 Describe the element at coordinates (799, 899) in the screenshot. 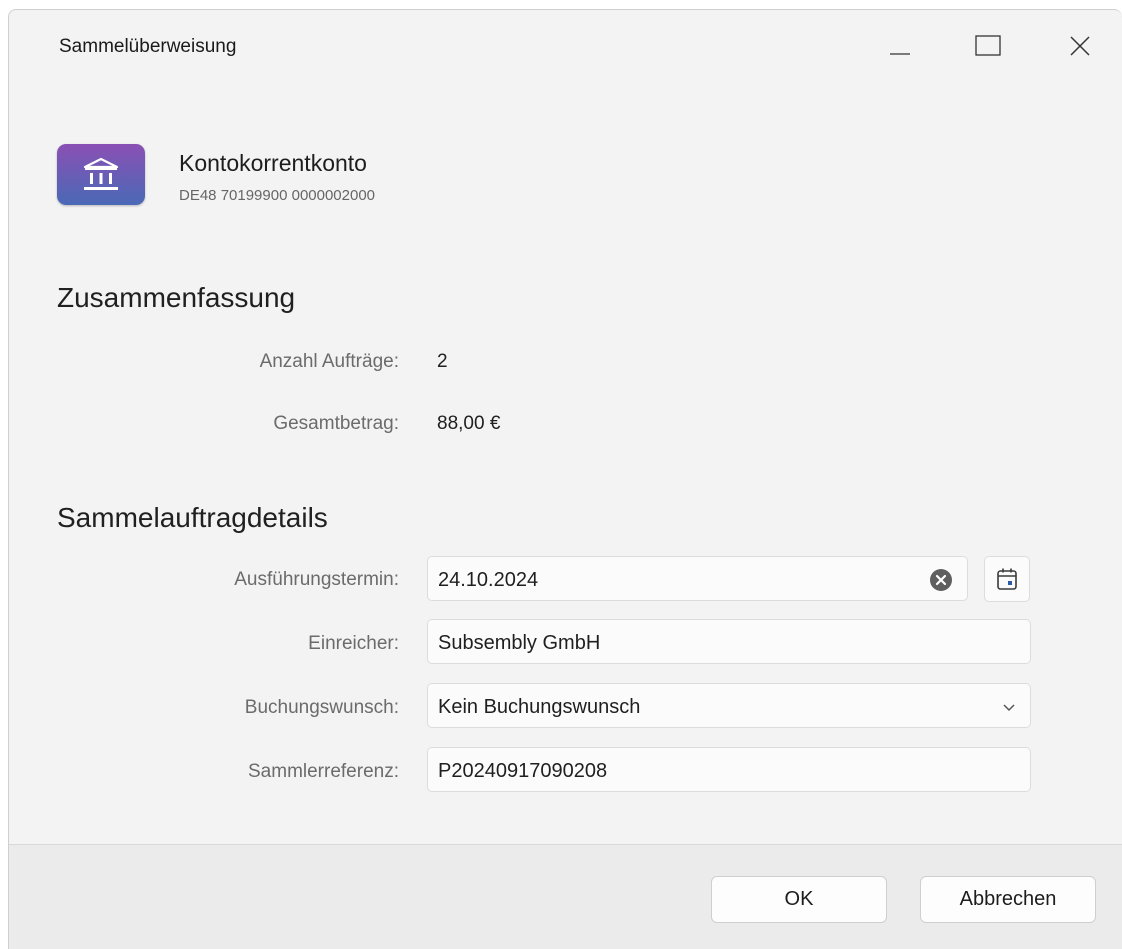

I see `ok-button: OK` at that location.